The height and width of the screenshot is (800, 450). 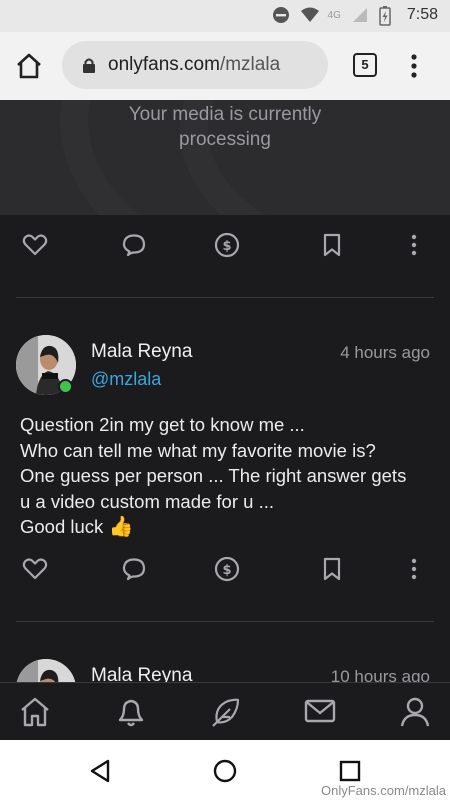 I want to click on post-timestamp: 4 hours ago, so click(x=385, y=353).